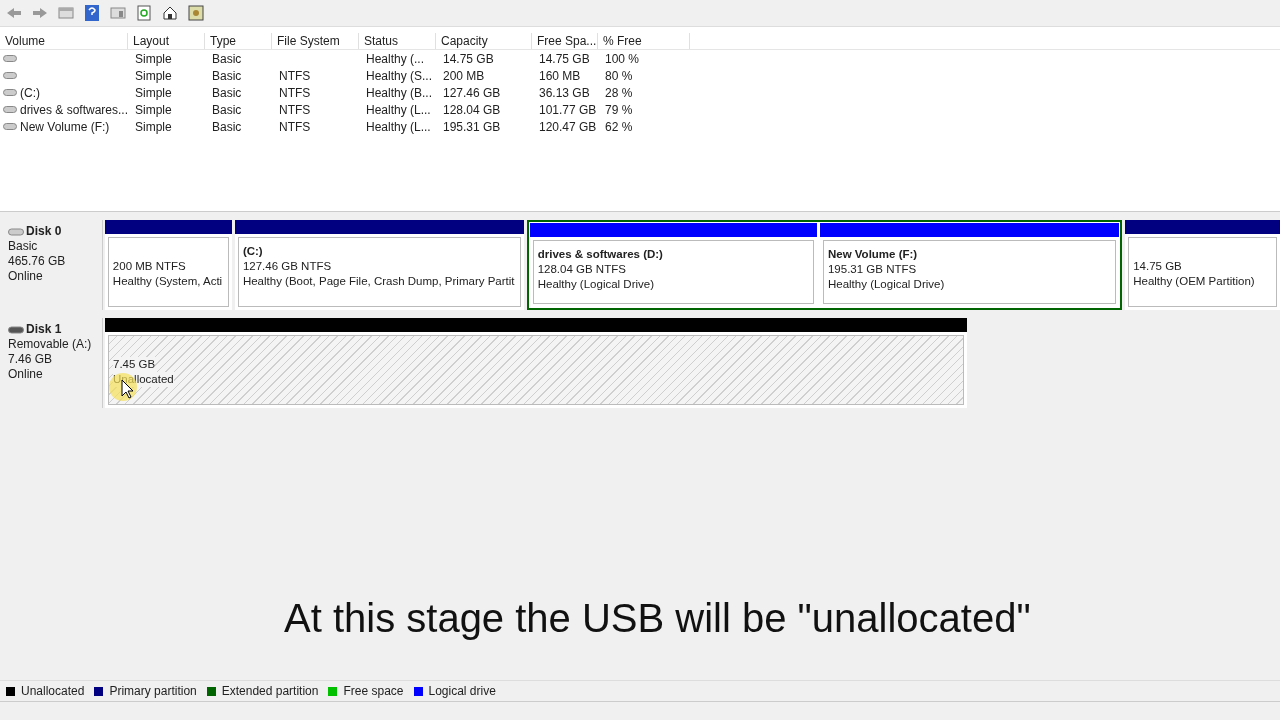 The width and height of the screenshot is (1280, 720). What do you see at coordinates (196, 13) in the screenshot?
I see `settings-button` at bounding box center [196, 13].